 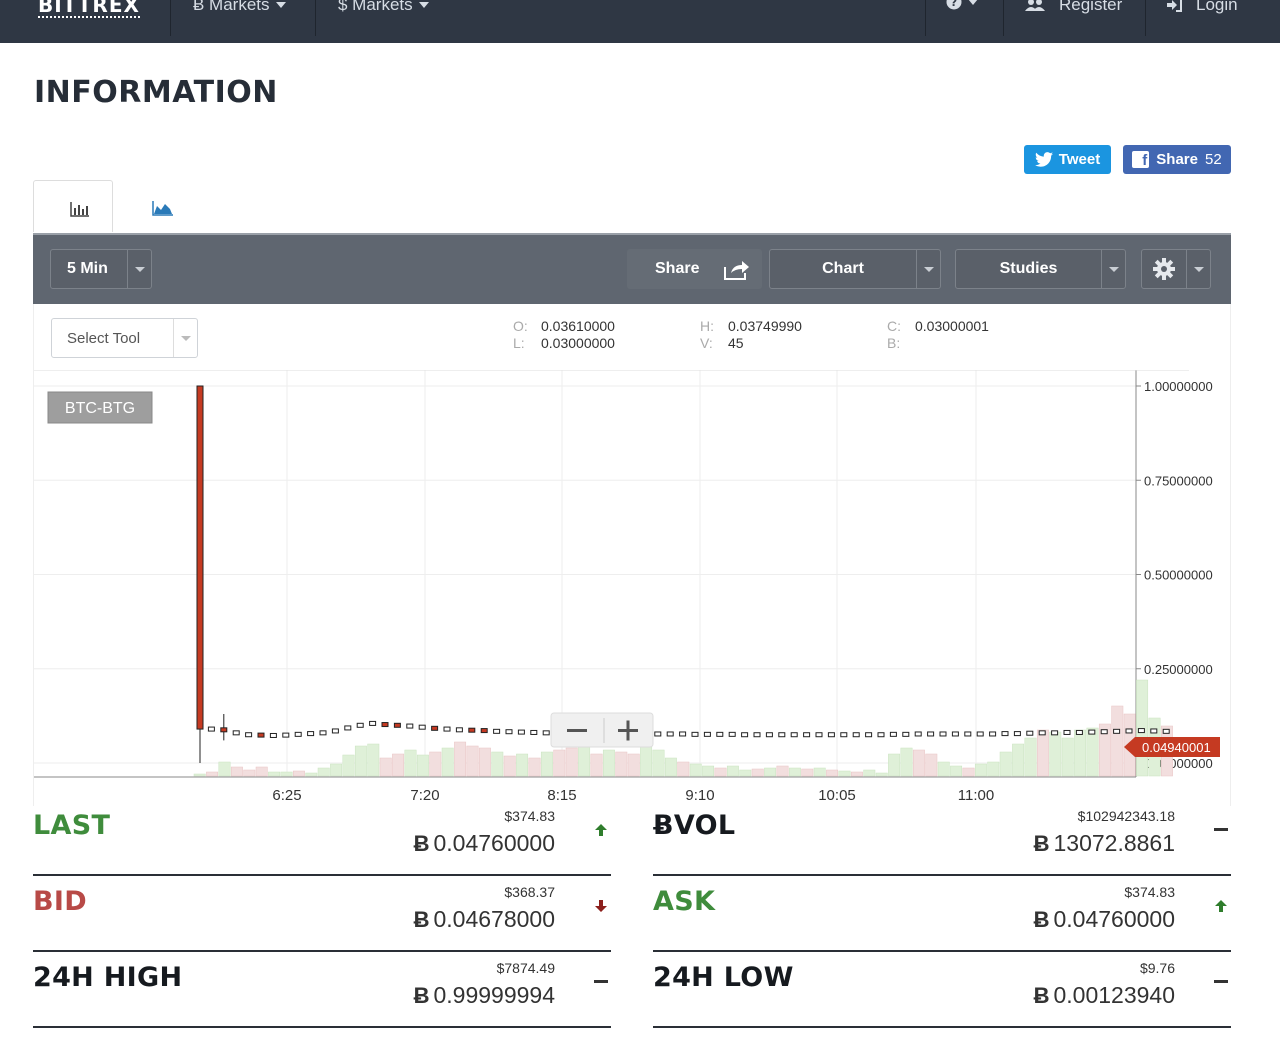 What do you see at coordinates (89, 9) in the screenshot?
I see `brand-logo: BITTREX` at bounding box center [89, 9].